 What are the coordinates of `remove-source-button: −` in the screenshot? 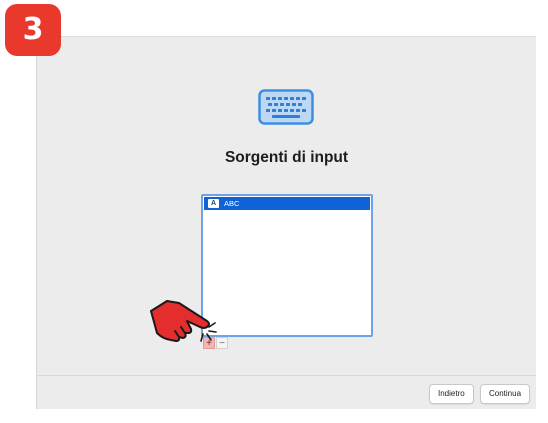 It's located at (222, 343).